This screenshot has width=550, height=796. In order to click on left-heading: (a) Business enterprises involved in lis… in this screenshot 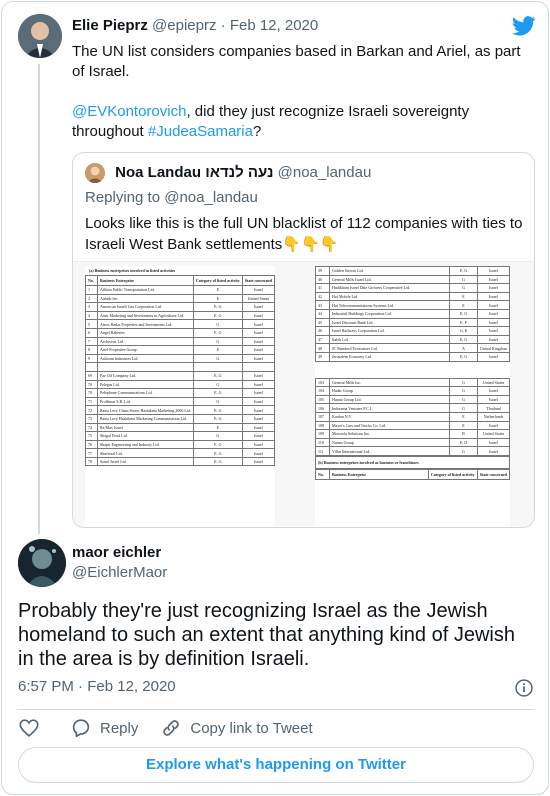, I will do `click(132, 270)`.